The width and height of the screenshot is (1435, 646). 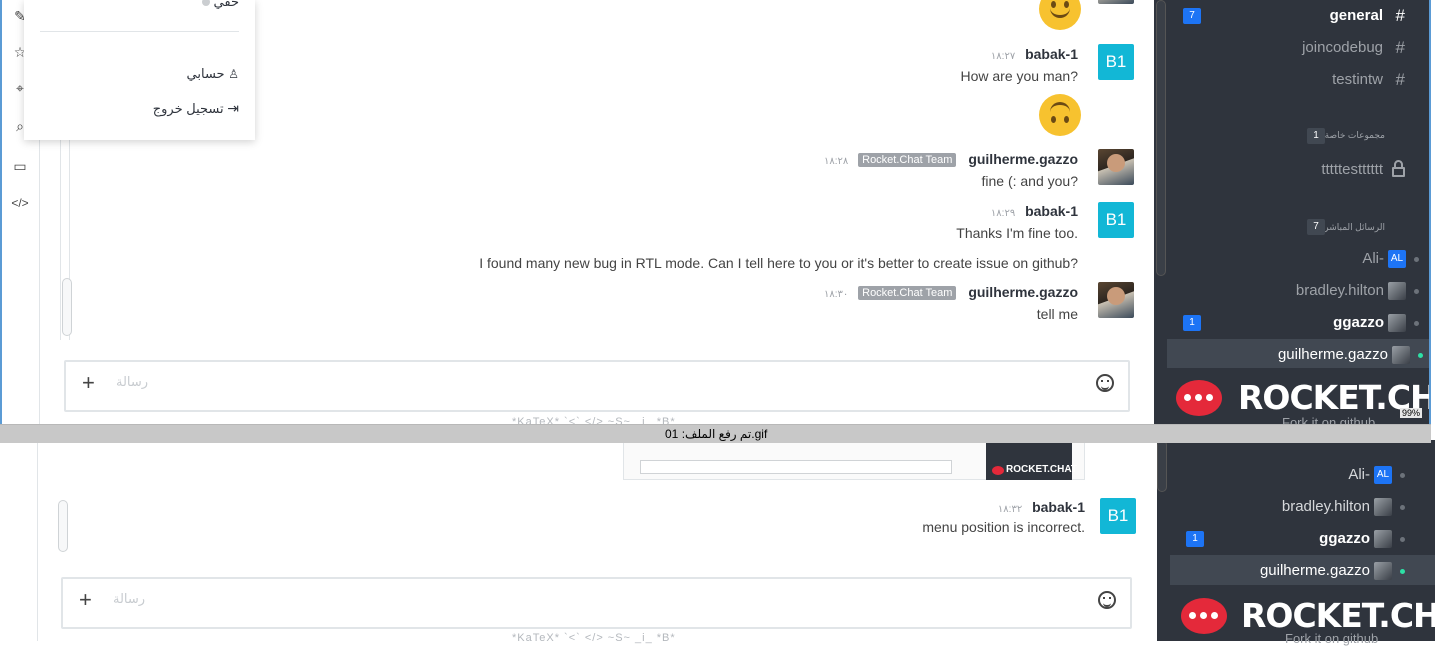 I want to click on menu-item-status: خفي, so click(x=220, y=5).